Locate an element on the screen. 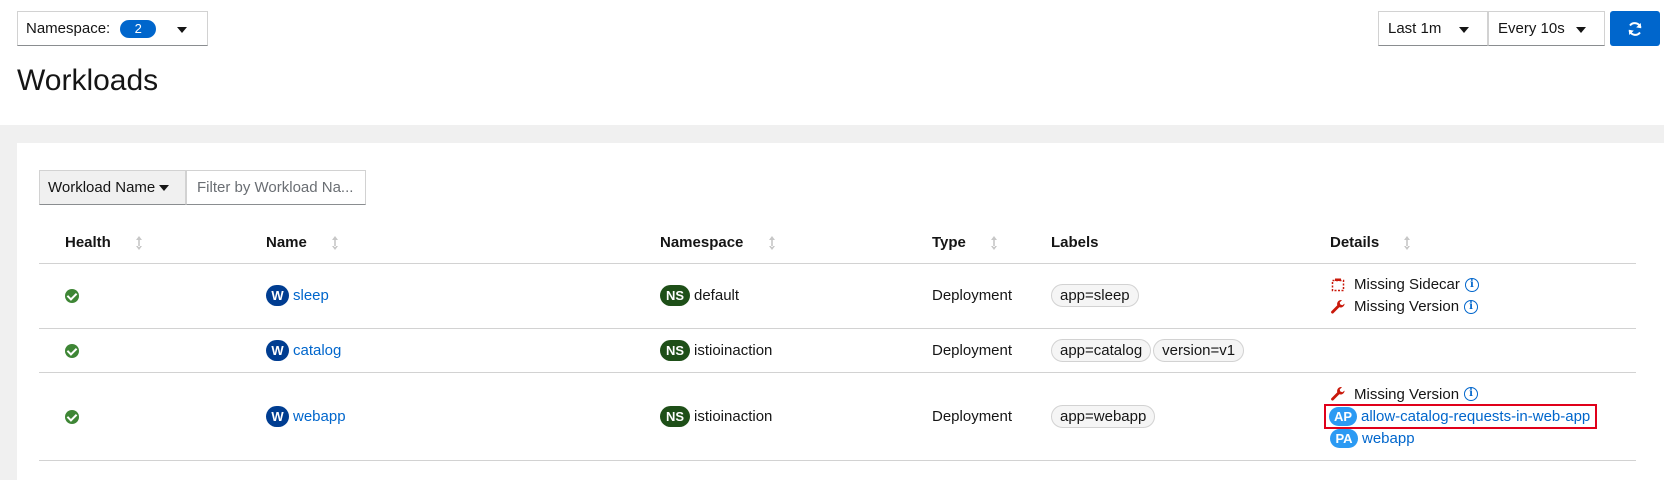 The image size is (1664, 480). label-chip: version=v1 is located at coordinates (1199, 350).